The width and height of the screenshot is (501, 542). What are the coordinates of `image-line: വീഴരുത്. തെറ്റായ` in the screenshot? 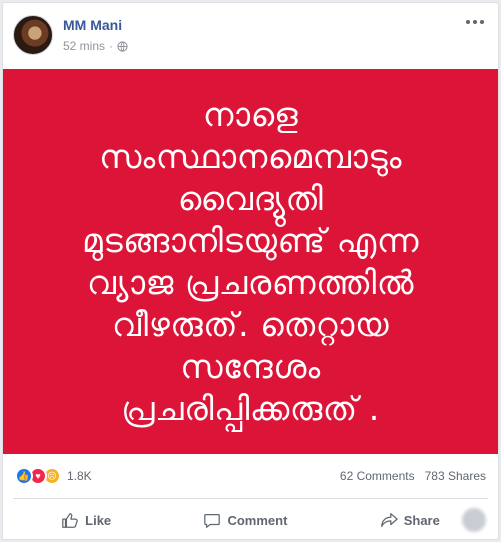 It's located at (250, 324).